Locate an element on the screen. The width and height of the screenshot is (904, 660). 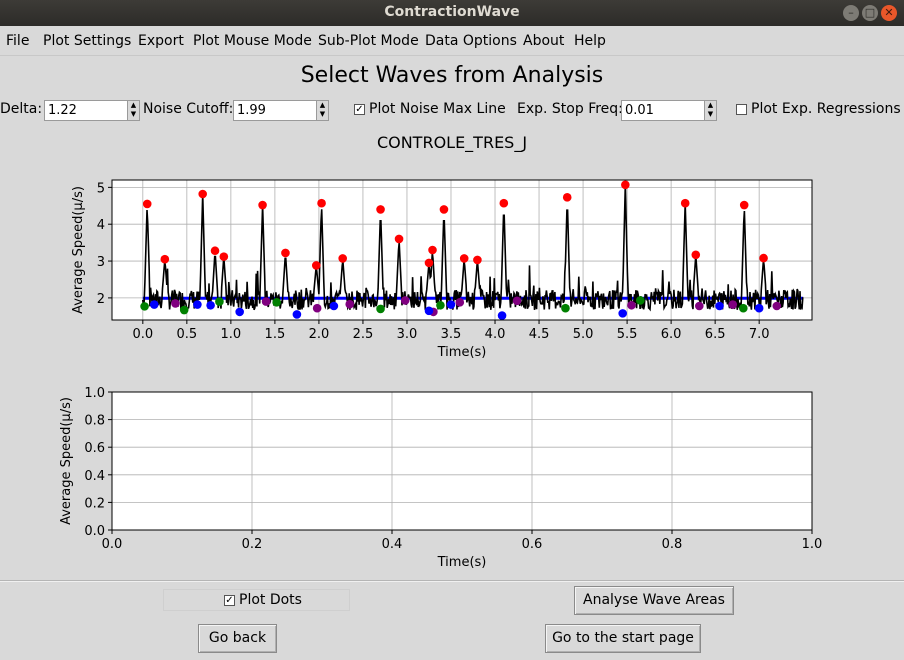
delta-label: Delta: is located at coordinates (21, 109).